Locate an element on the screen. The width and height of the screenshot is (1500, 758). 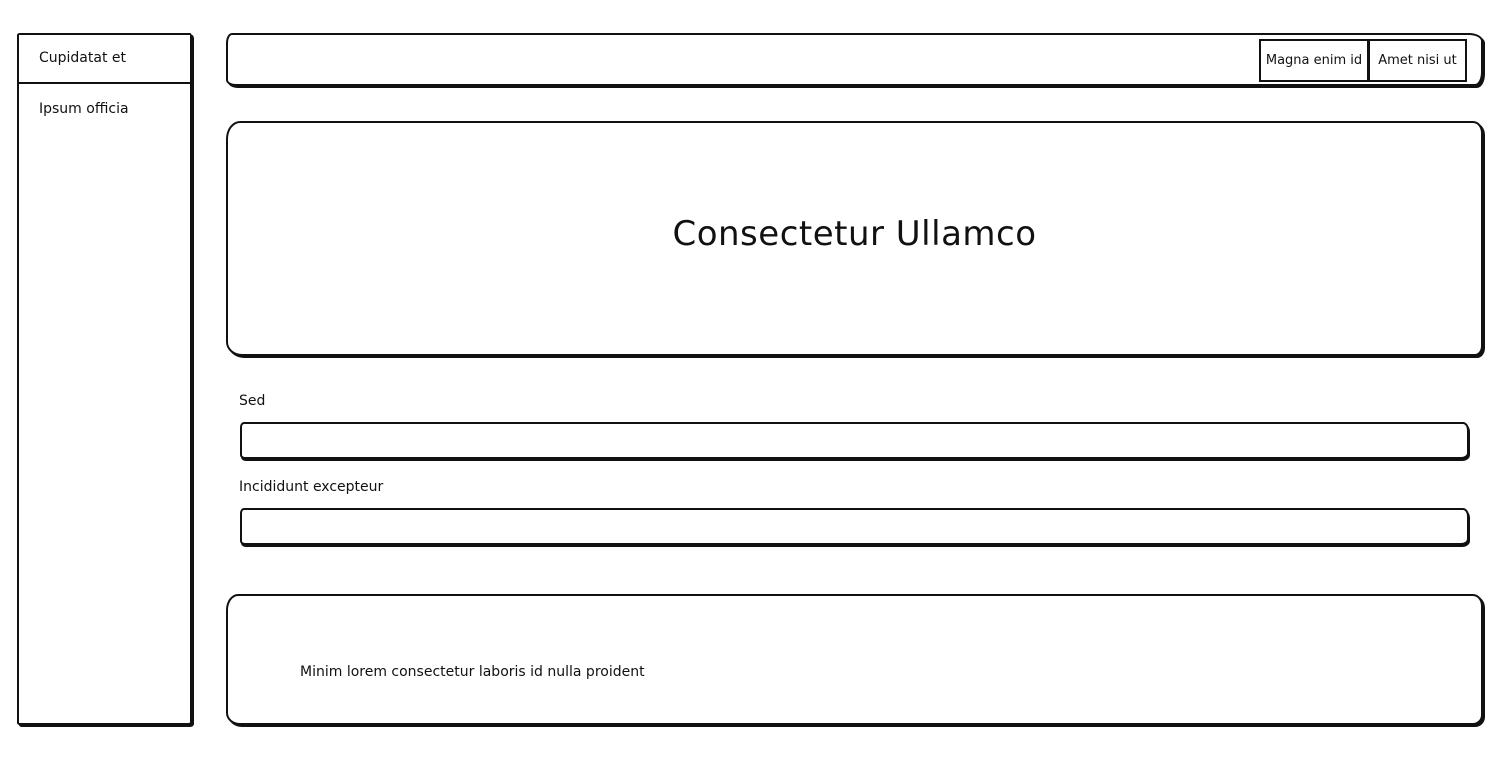
hero-title: Consectetur Ullamco is located at coordinates (854, 233).